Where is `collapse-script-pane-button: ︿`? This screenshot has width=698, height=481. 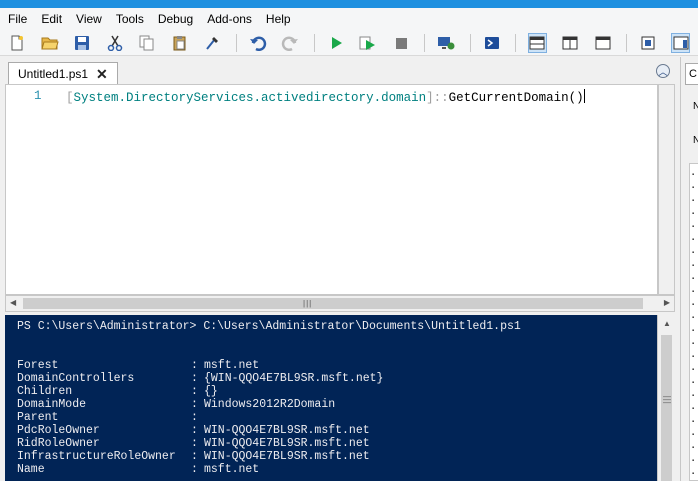
collapse-script-pane-button: ︿ is located at coordinates (663, 71).